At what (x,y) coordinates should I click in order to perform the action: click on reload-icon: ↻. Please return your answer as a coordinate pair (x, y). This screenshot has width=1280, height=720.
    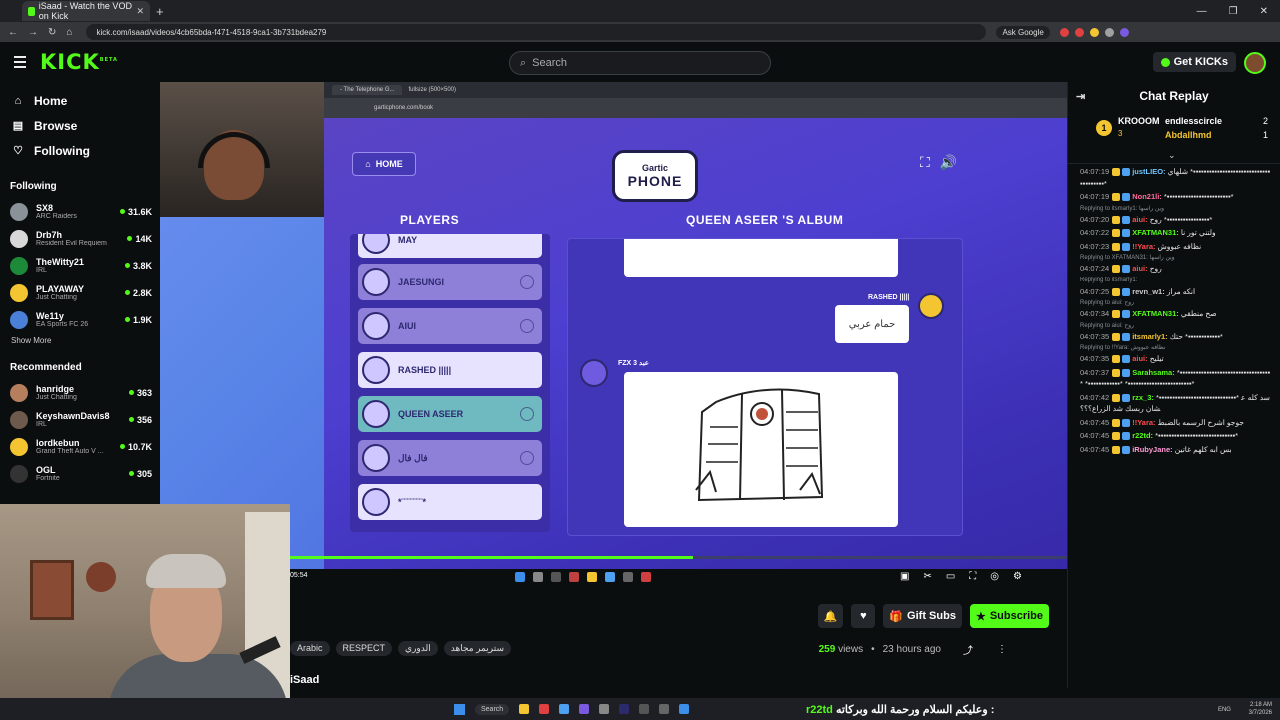
    Looking at the image, I should click on (52, 32).